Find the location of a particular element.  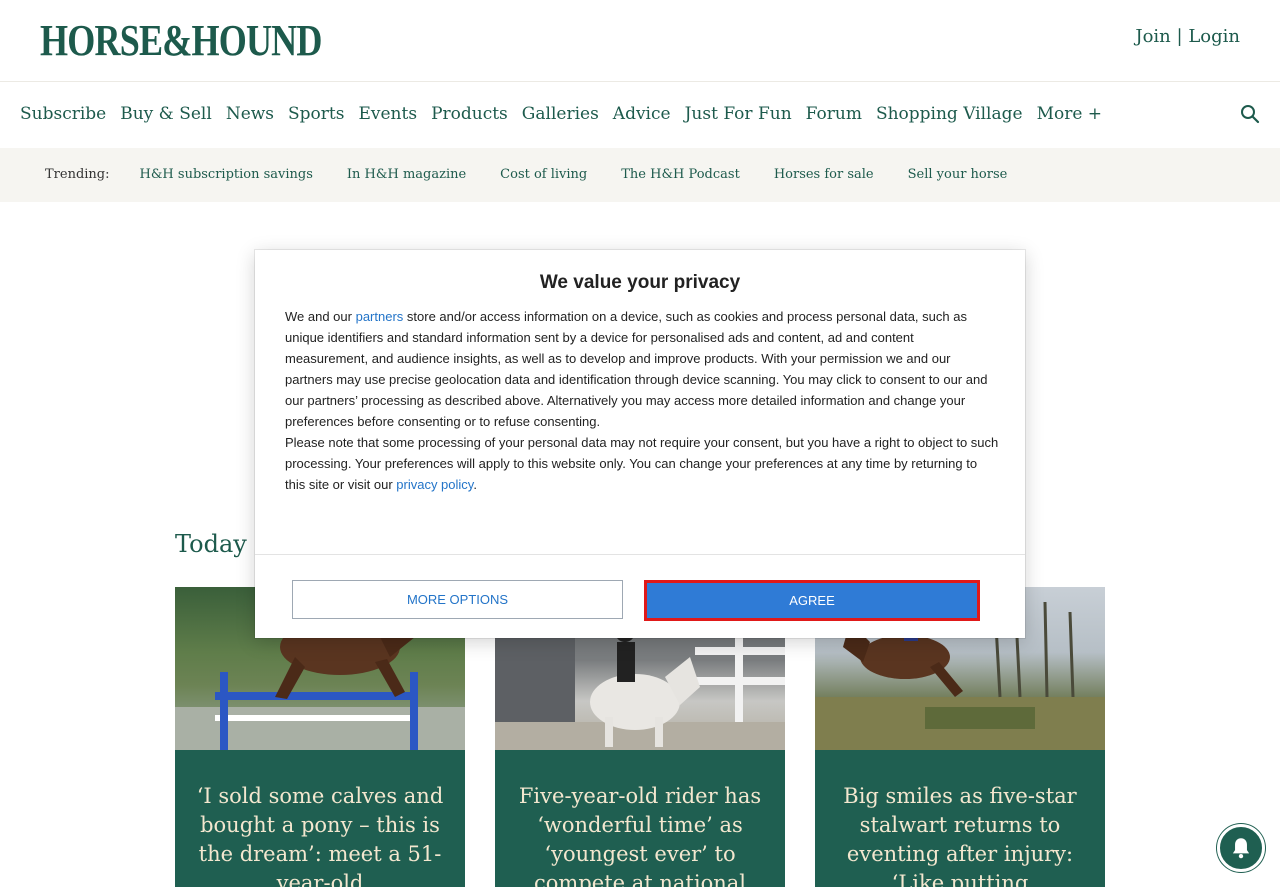

agree-button-highlight: AGREE is located at coordinates (812, 600).